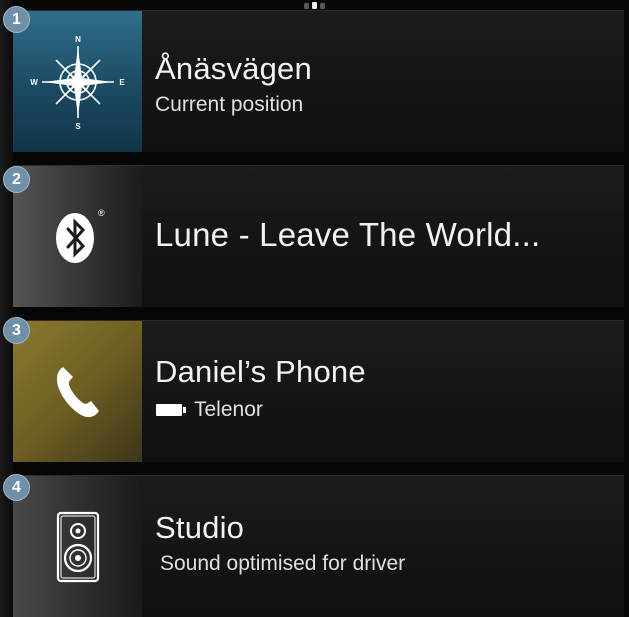 The height and width of the screenshot is (617, 629). Describe the element at coordinates (260, 371) in the screenshot. I see `phone-title: Daniel’s Phone` at that location.